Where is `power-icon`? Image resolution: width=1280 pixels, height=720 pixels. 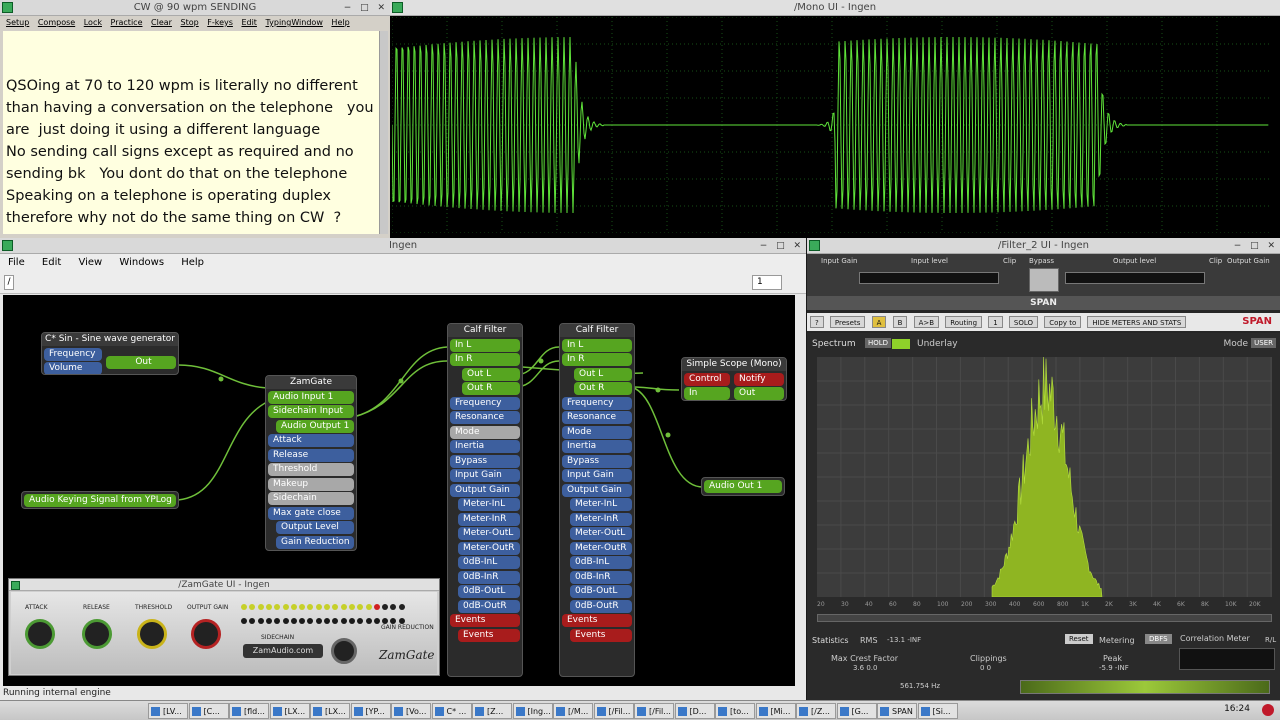
power-icon is located at coordinates (1268, 710).